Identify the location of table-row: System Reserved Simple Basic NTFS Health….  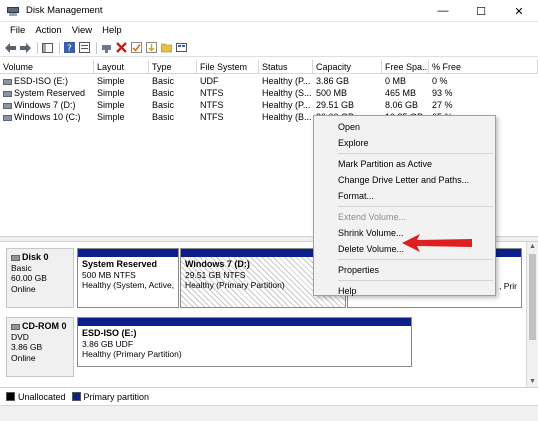
(269, 93).